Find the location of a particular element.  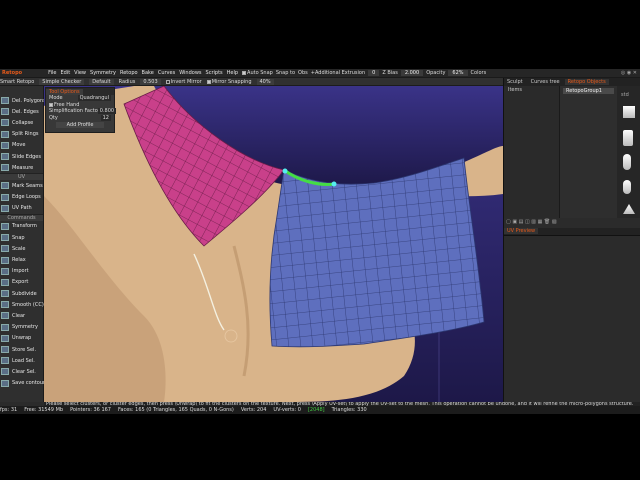

tool-del-polygons: Del. Polygons is located at coordinates (23, 100).